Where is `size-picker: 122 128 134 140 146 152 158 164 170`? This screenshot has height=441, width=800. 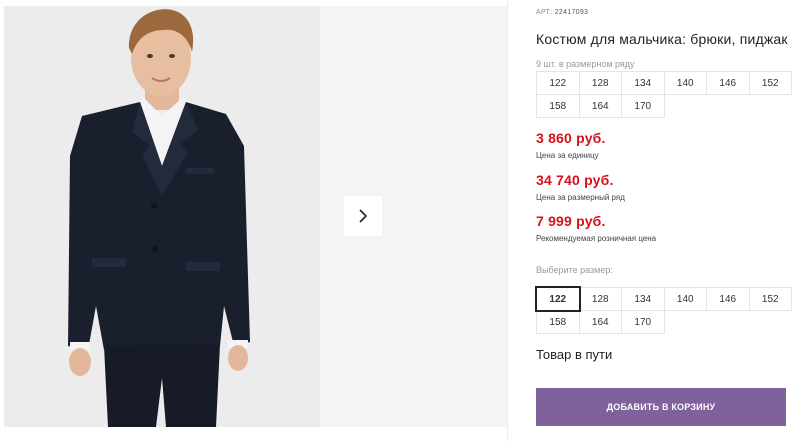
size-picker: 122 128 134 140 146 152 158 164 170 is located at coordinates (663, 310).